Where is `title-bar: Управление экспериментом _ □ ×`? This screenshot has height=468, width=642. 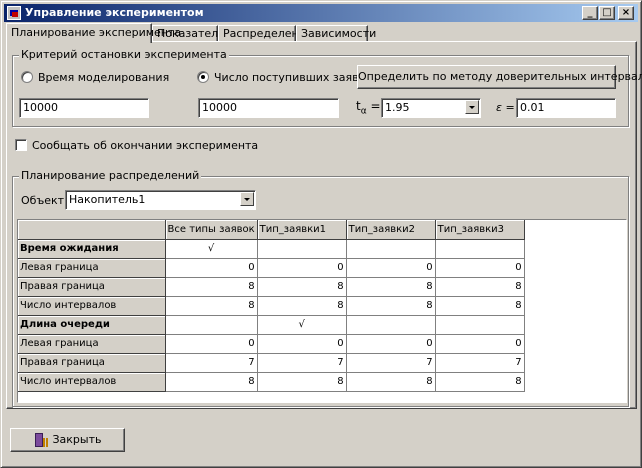 title-bar: Управление экспериментом _ □ × is located at coordinates (321, 13).